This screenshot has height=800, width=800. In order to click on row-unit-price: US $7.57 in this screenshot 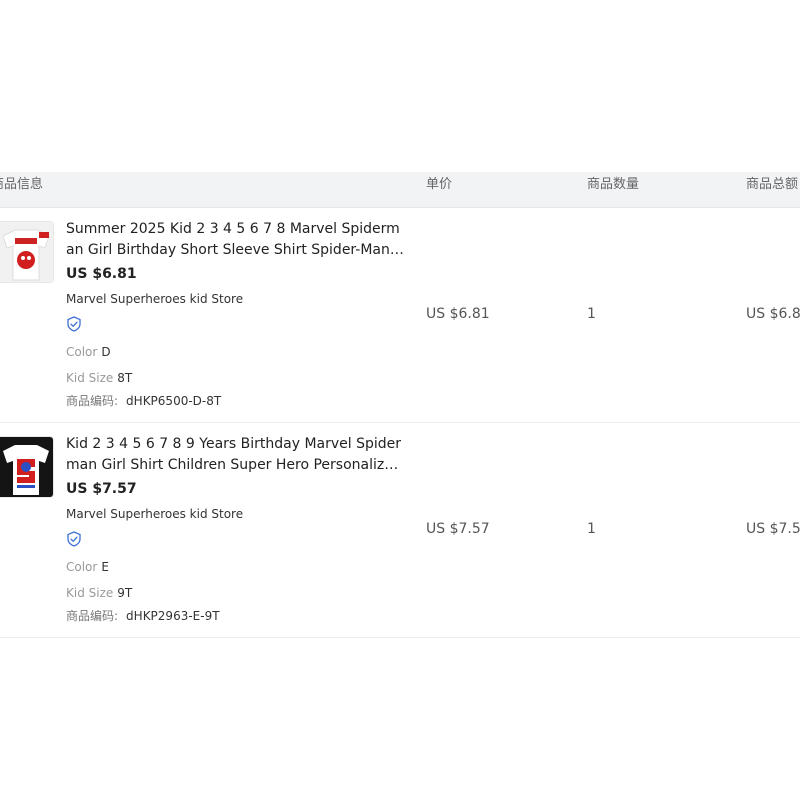, I will do `click(458, 529)`.